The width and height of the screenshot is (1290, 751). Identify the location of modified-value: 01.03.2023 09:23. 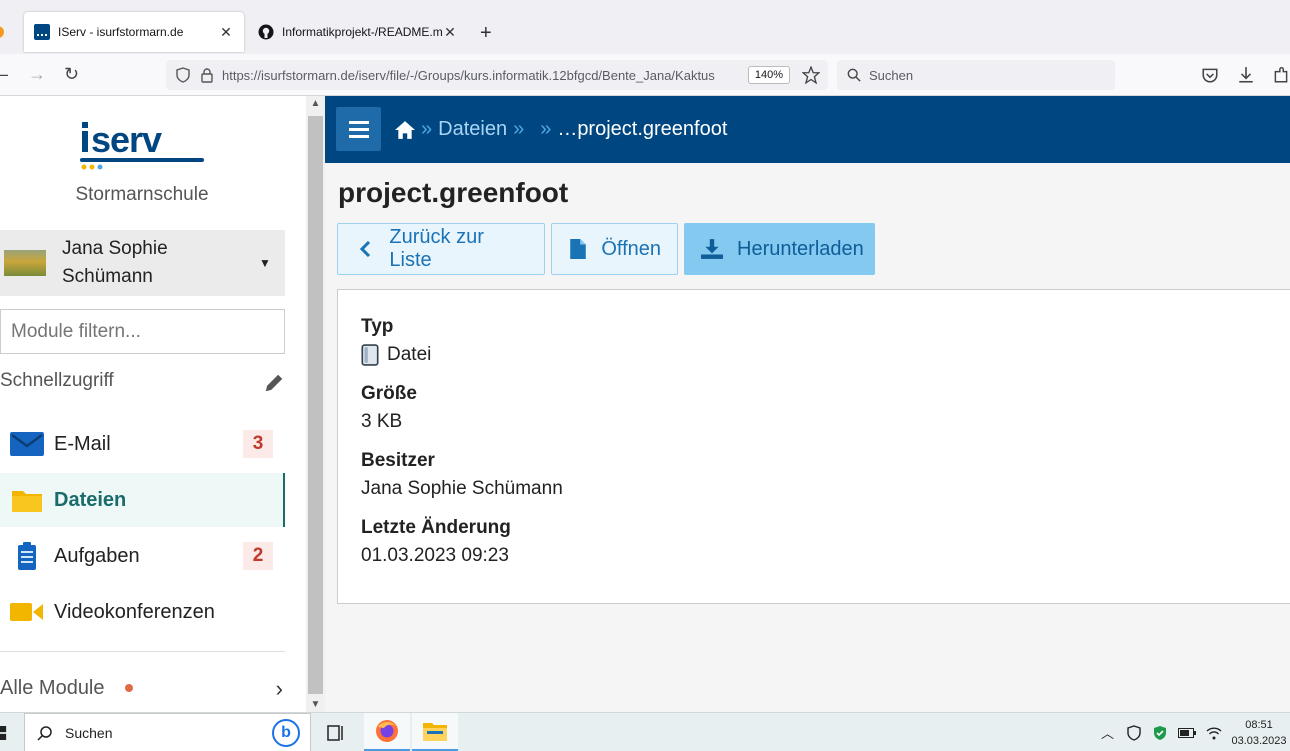
(435, 555).